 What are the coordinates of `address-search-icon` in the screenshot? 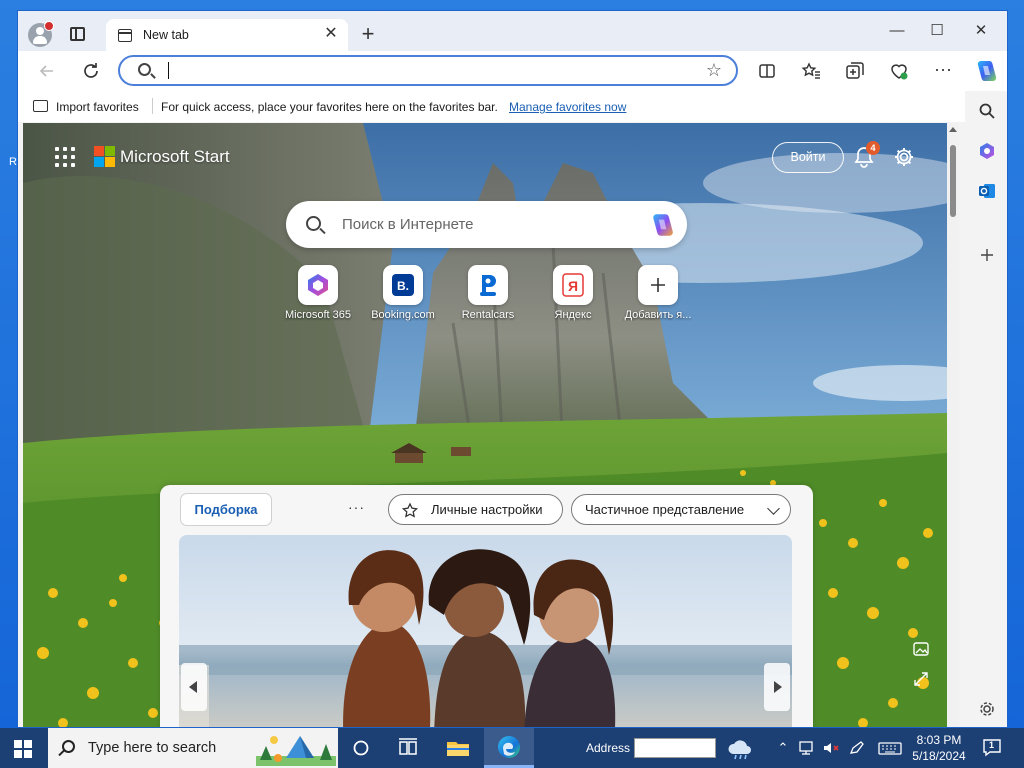 It's located at (144, 69).